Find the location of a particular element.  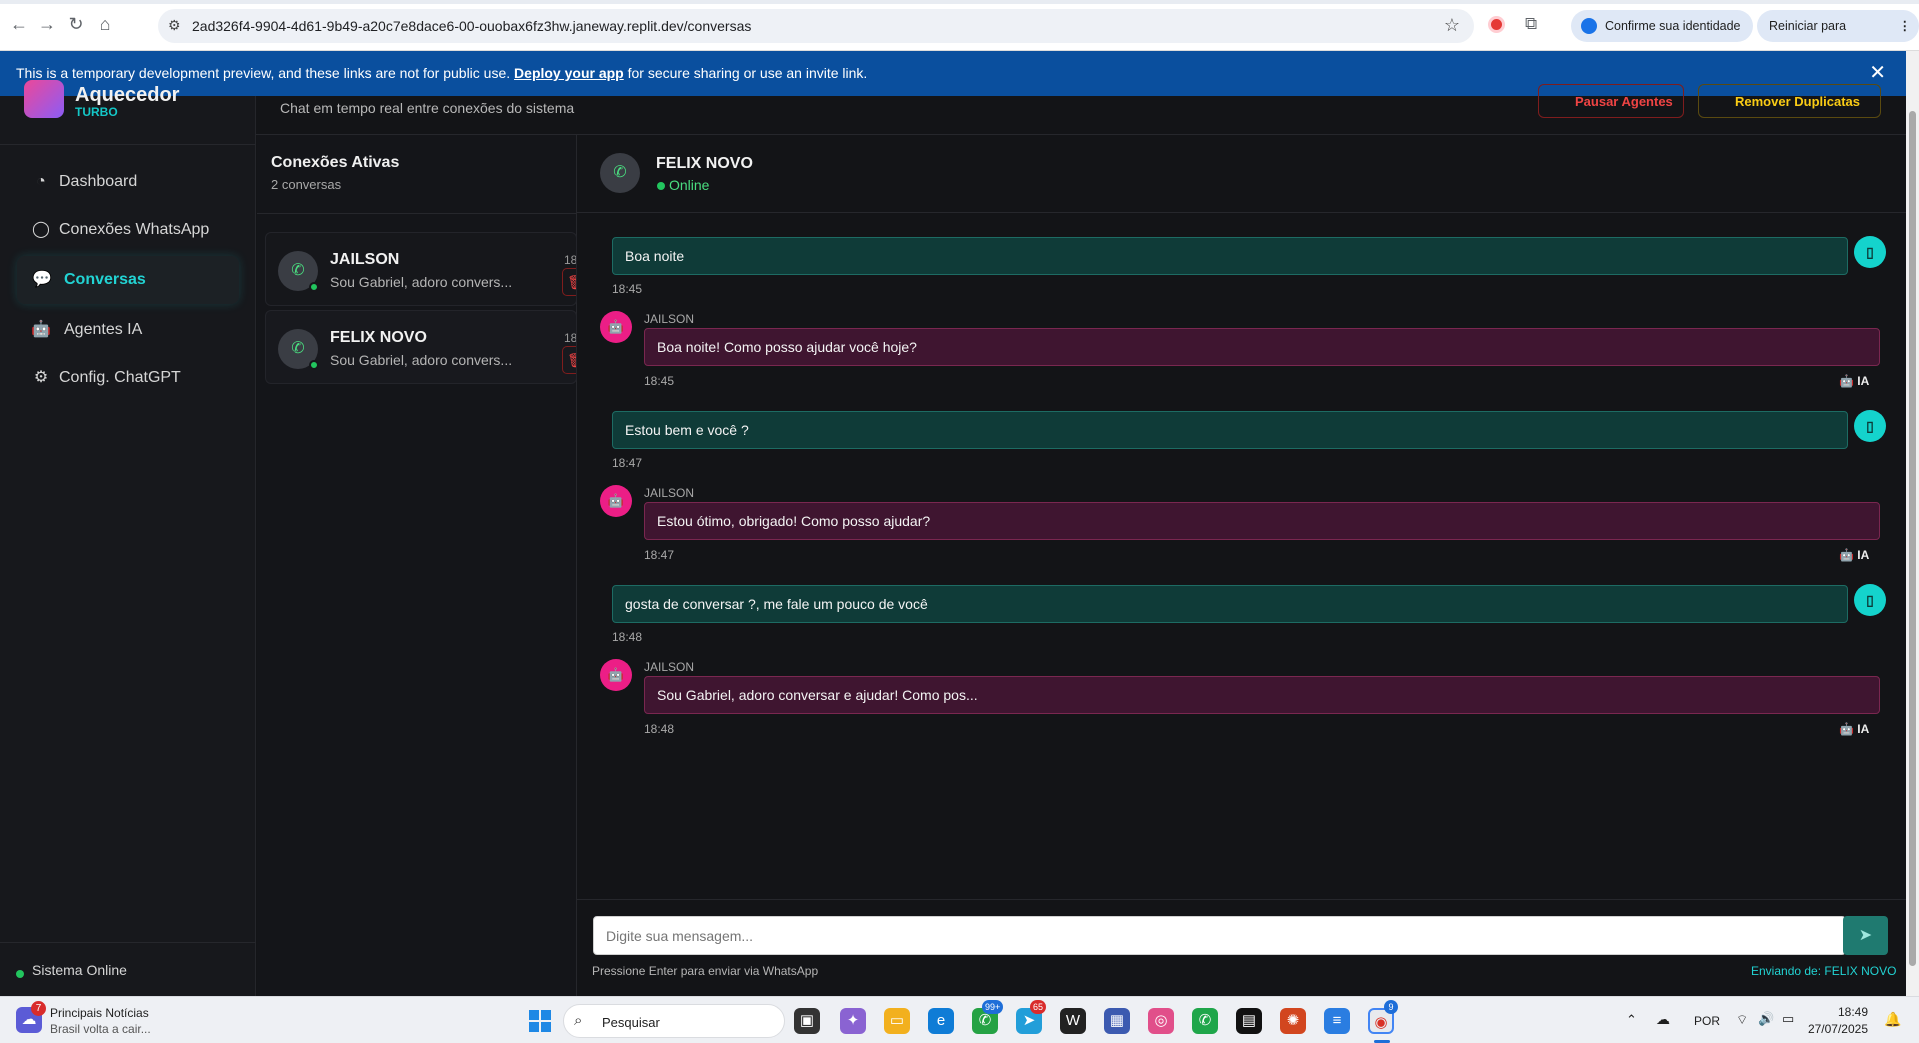

w-app-icon: W is located at coordinates (1073, 1021).